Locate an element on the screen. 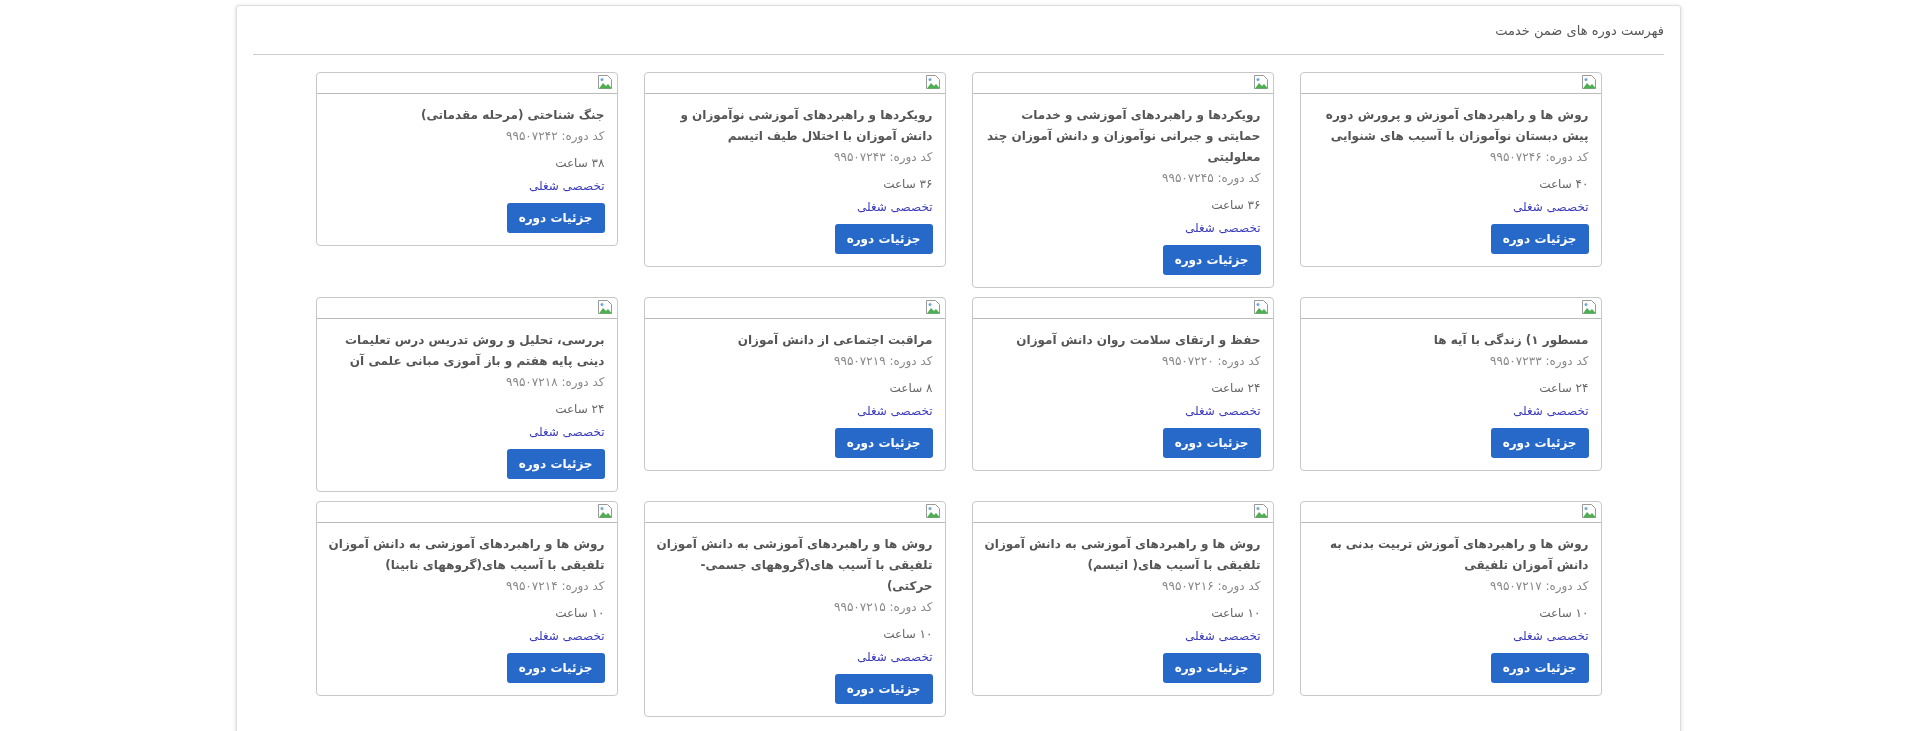 This screenshot has width=1920, height=731. course-hours: ۴۰ ساعت is located at coordinates (1563, 184).